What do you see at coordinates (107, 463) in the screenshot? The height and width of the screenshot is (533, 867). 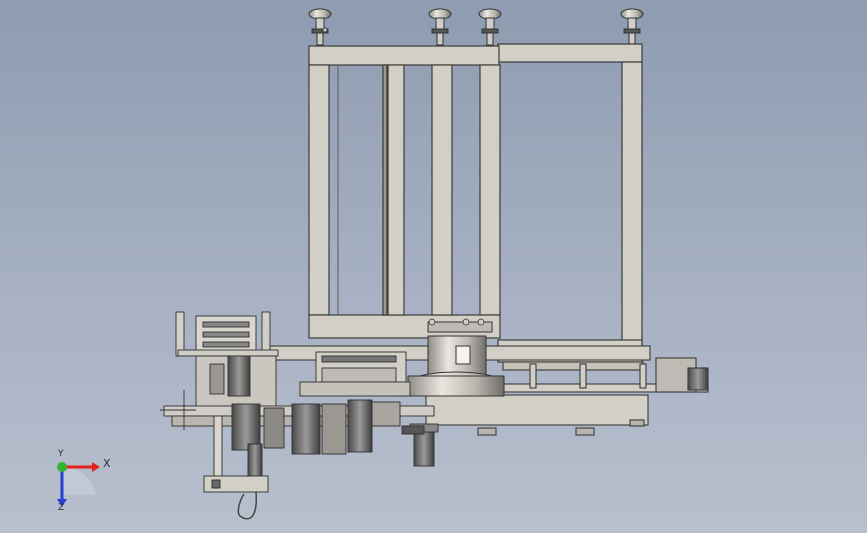 I see `x-axis-label: X` at bounding box center [107, 463].